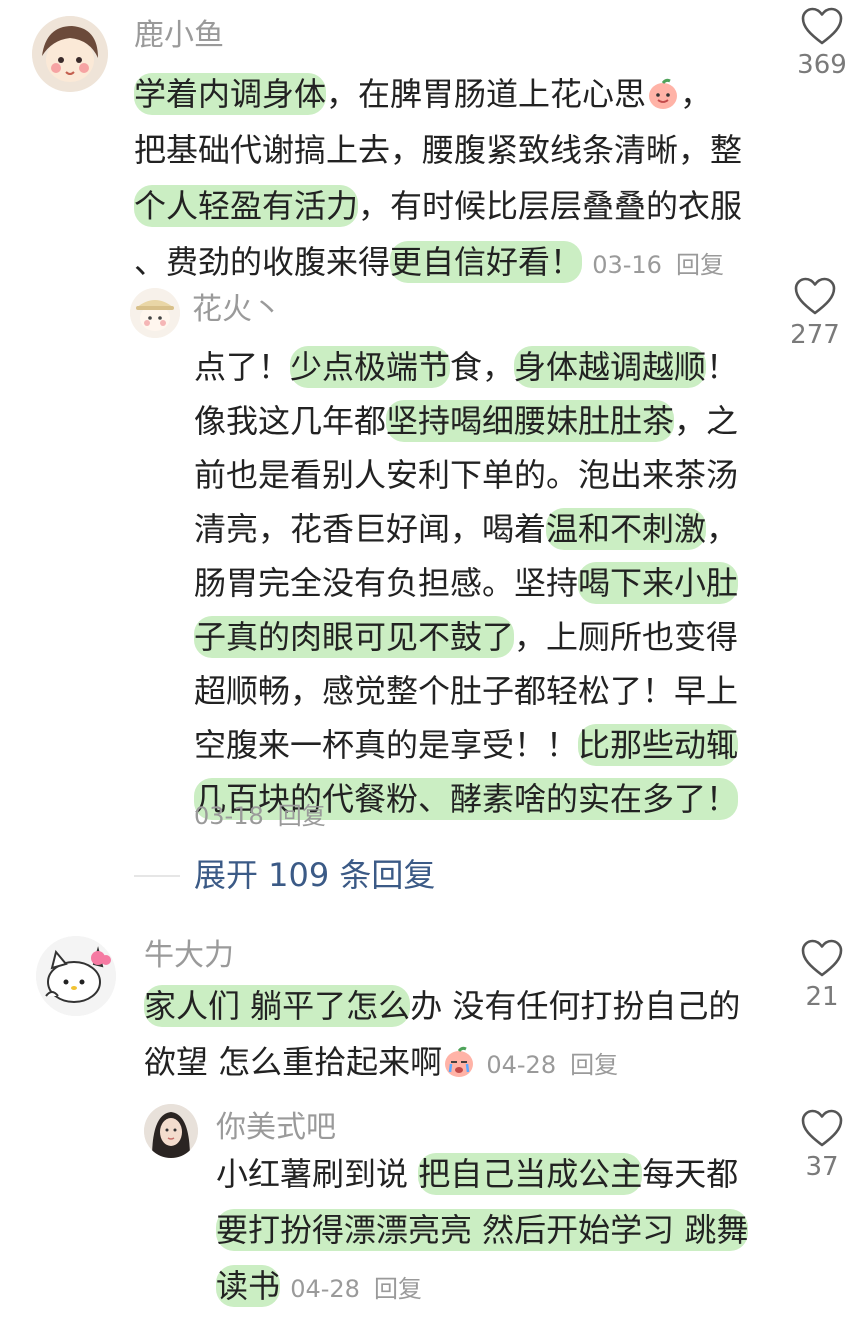  What do you see at coordinates (237, 310) in the screenshot?
I see `reply-author: 花火丶` at bounding box center [237, 310].